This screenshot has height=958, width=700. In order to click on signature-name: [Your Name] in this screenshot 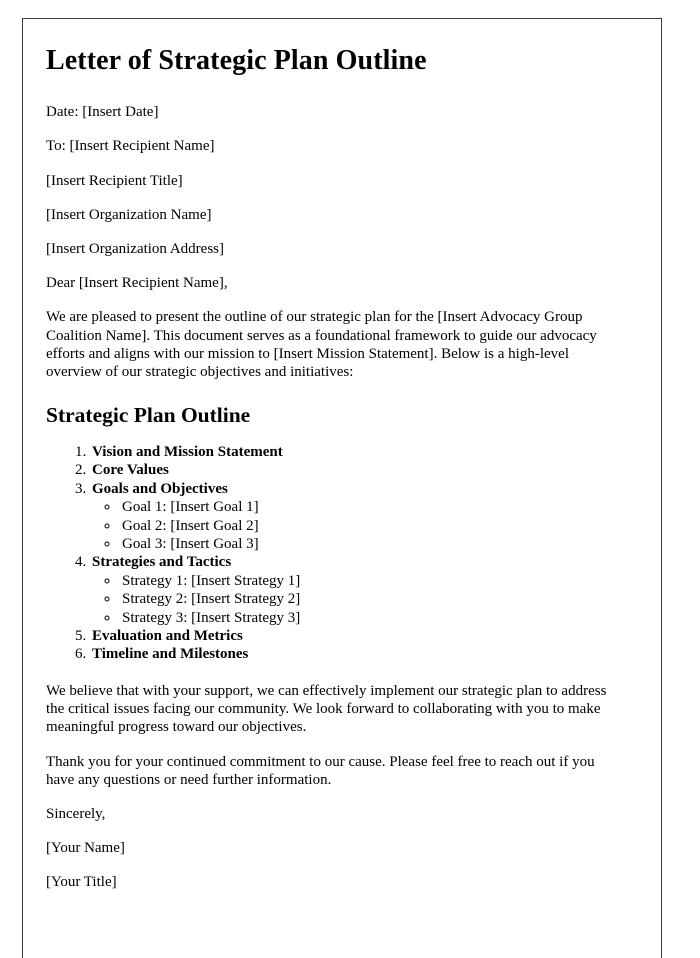, I will do `click(85, 848)`.